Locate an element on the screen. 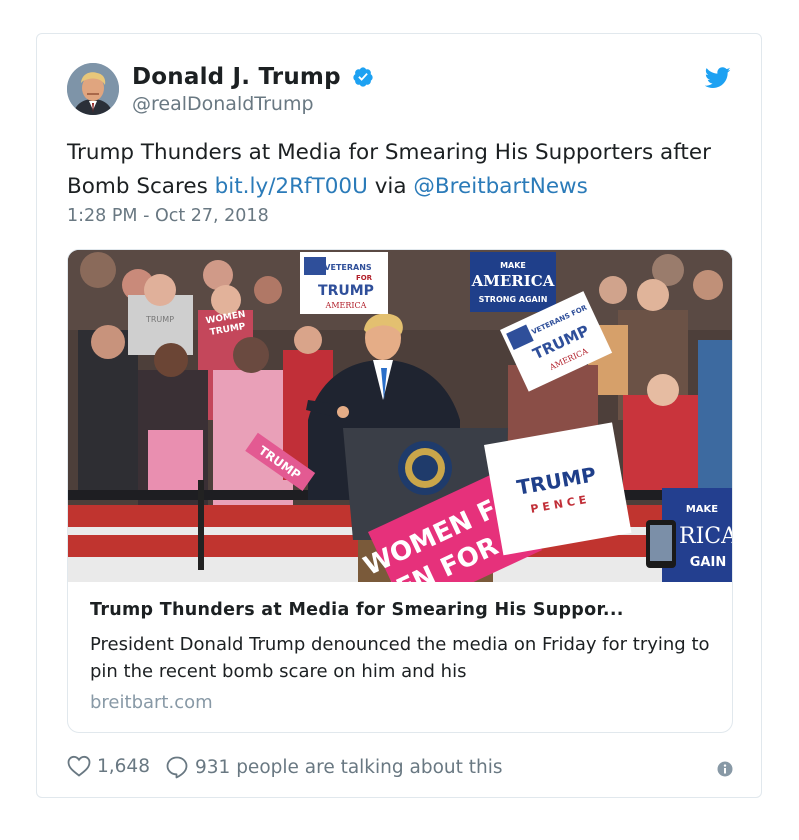  sign-maga-make: MAKE is located at coordinates (513, 265).